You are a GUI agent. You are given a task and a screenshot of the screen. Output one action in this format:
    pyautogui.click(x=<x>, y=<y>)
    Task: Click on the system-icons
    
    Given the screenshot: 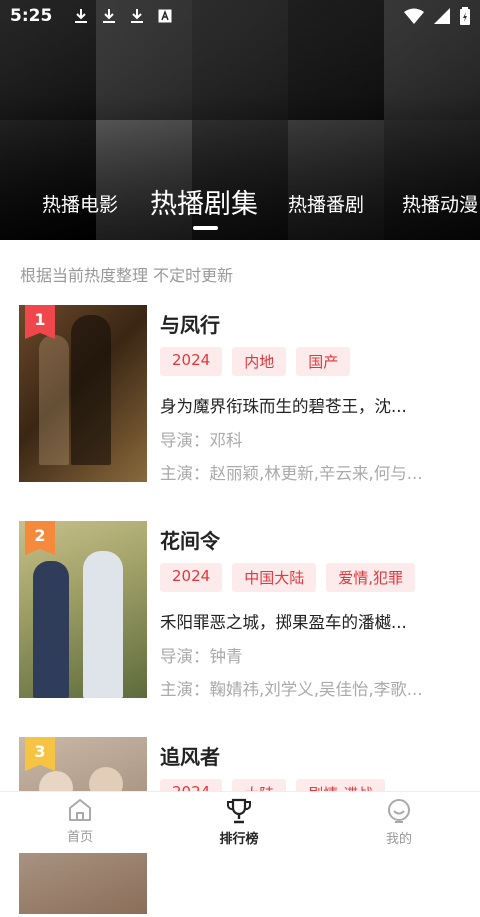 What is the action you would take?
    pyautogui.click(x=437, y=16)
    